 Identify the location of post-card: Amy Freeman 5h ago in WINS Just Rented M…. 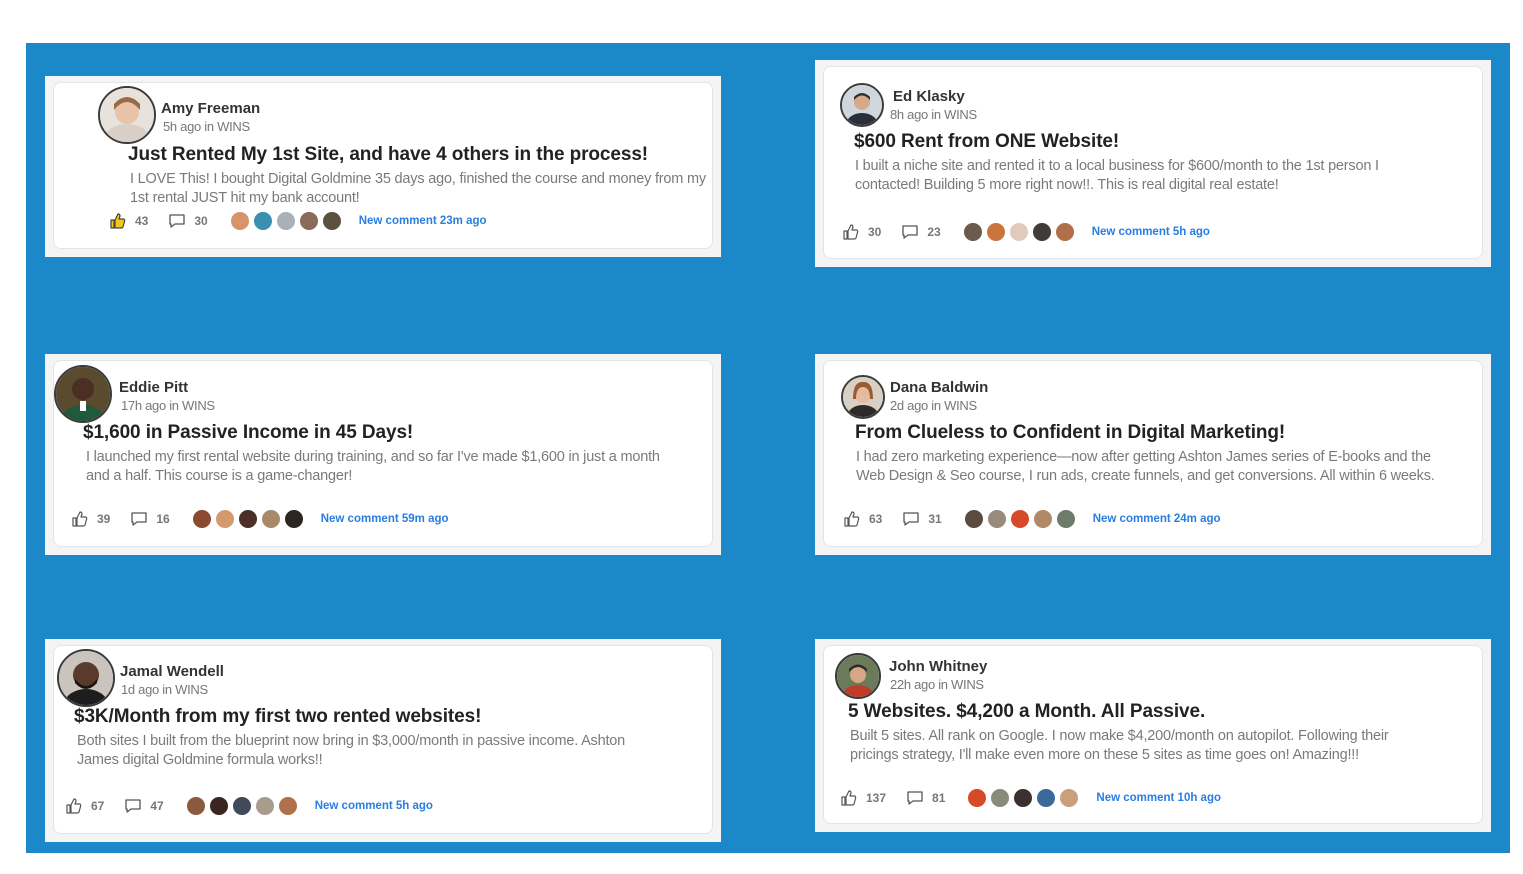
(383, 166).